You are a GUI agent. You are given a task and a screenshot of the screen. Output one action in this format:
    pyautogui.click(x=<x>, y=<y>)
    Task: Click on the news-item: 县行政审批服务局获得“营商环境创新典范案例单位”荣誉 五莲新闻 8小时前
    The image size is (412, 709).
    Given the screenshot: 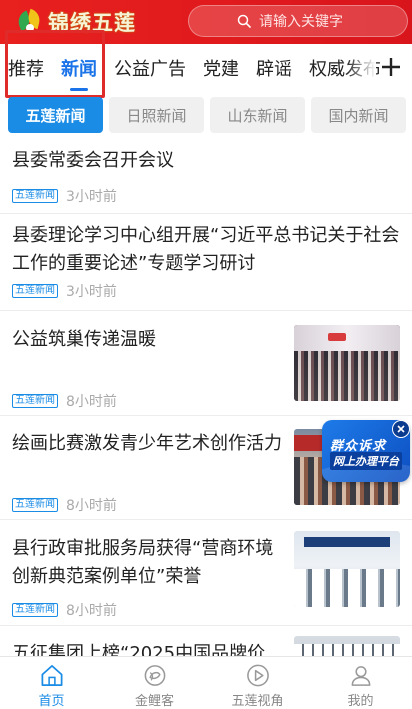 What is the action you would take?
    pyautogui.click(x=206, y=573)
    